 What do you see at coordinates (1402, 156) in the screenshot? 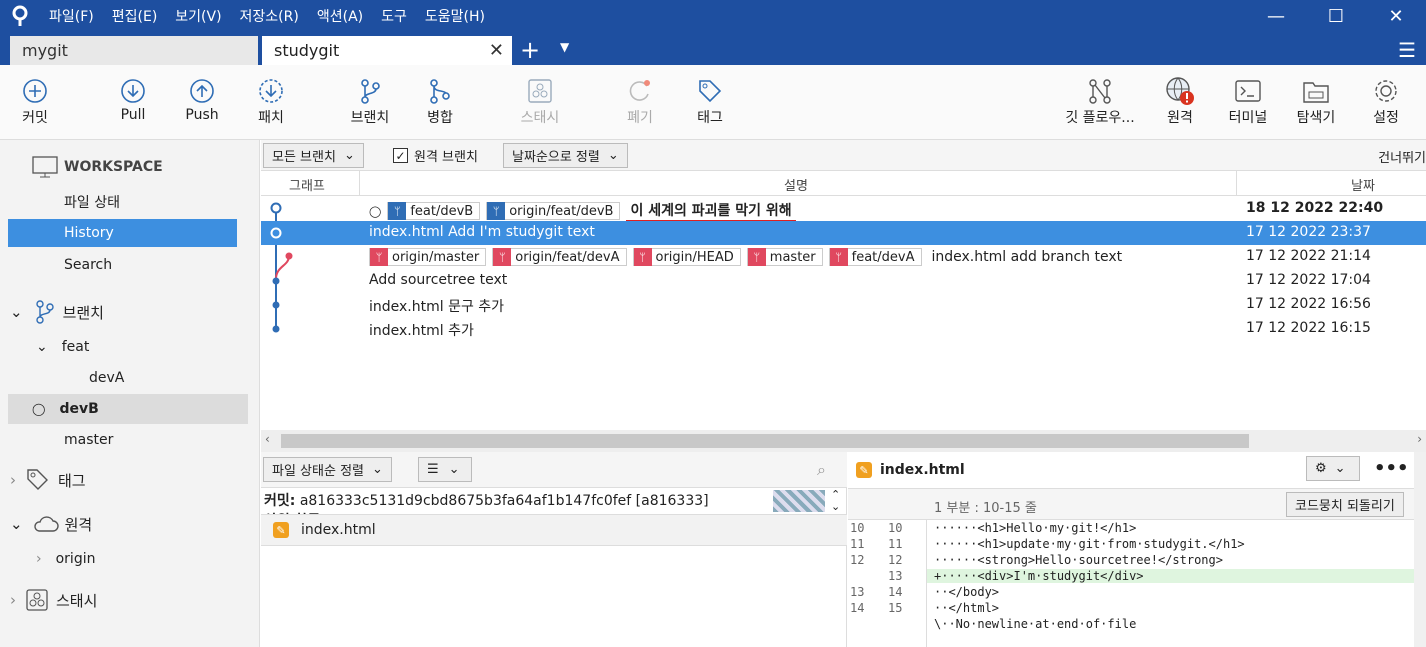
I see `skip-label: 건너뛰기` at bounding box center [1402, 156].